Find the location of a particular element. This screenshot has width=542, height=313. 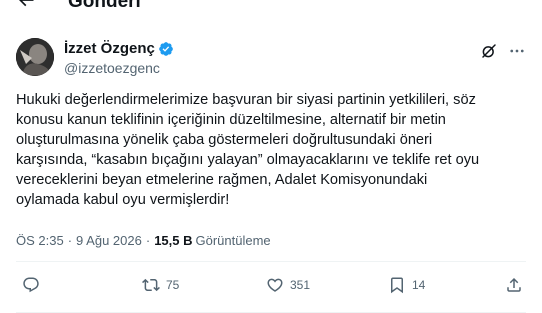

verified-badge-icon is located at coordinates (166, 49).